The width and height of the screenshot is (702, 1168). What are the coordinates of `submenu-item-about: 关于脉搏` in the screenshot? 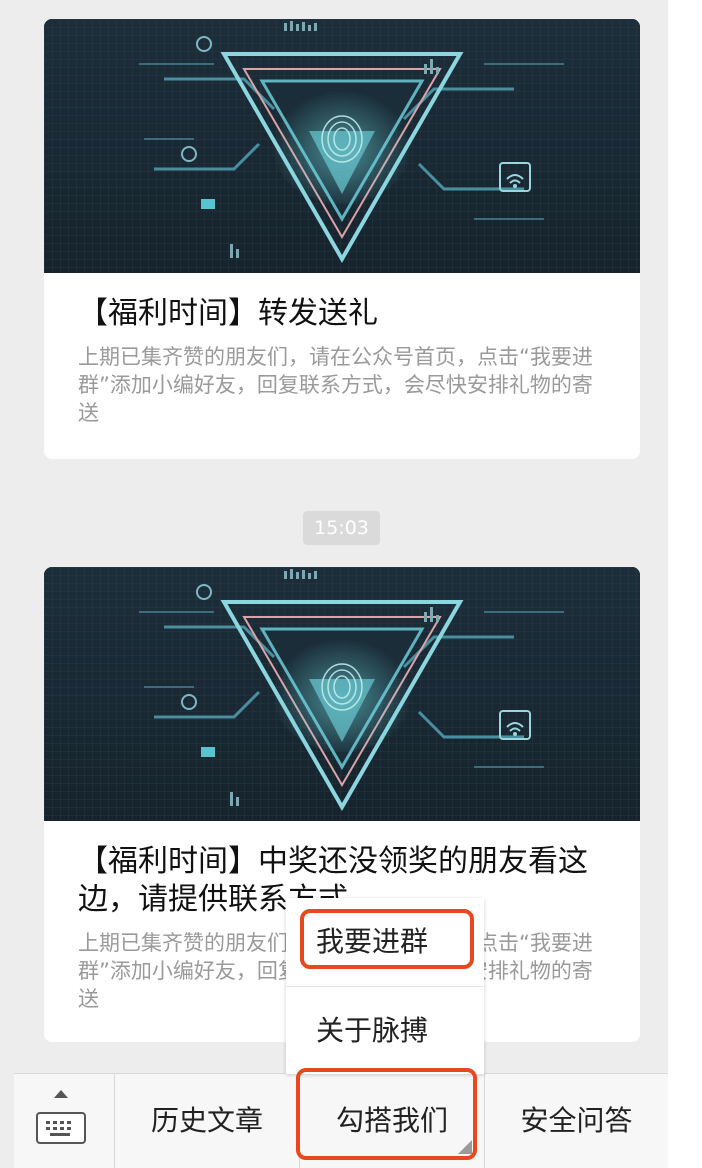 It's located at (385, 1031).